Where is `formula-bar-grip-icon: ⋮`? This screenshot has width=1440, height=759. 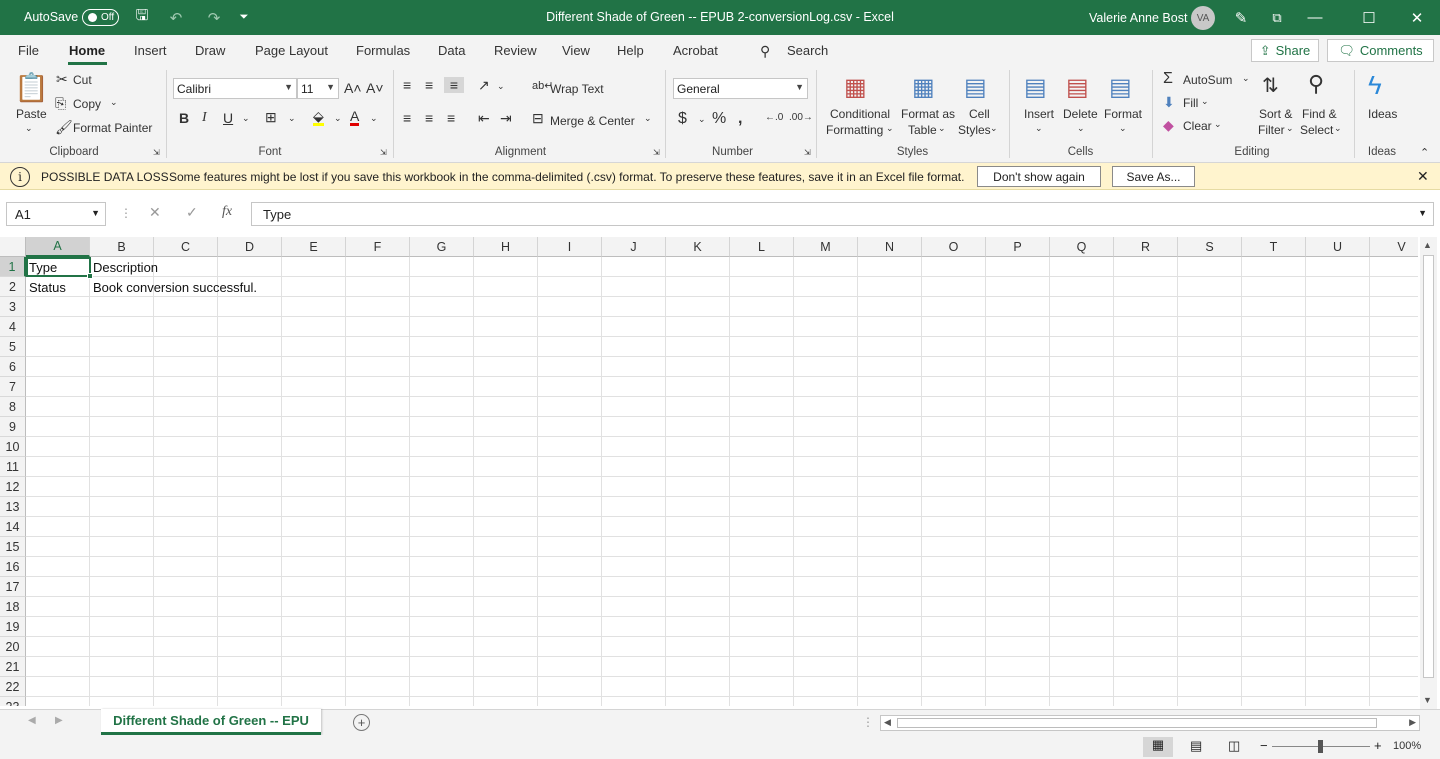 formula-bar-grip-icon: ⋮ is located at coordinates (126, 213).